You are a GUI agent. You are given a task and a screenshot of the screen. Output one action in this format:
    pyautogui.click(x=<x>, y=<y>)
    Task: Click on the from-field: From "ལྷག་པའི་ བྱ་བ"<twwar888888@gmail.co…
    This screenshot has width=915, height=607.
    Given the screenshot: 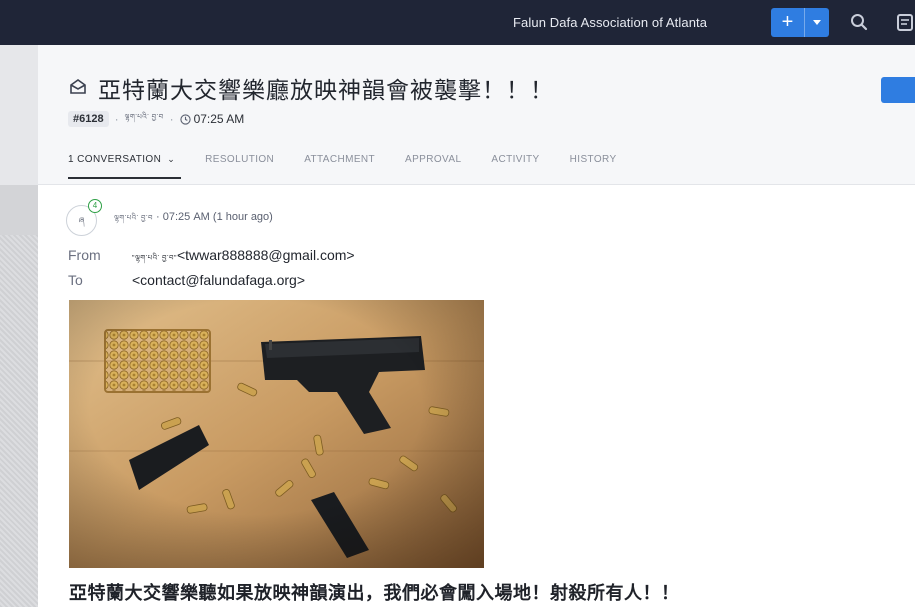 What is the action you would take?
    pyautogui.click(x=211, y=258)
    